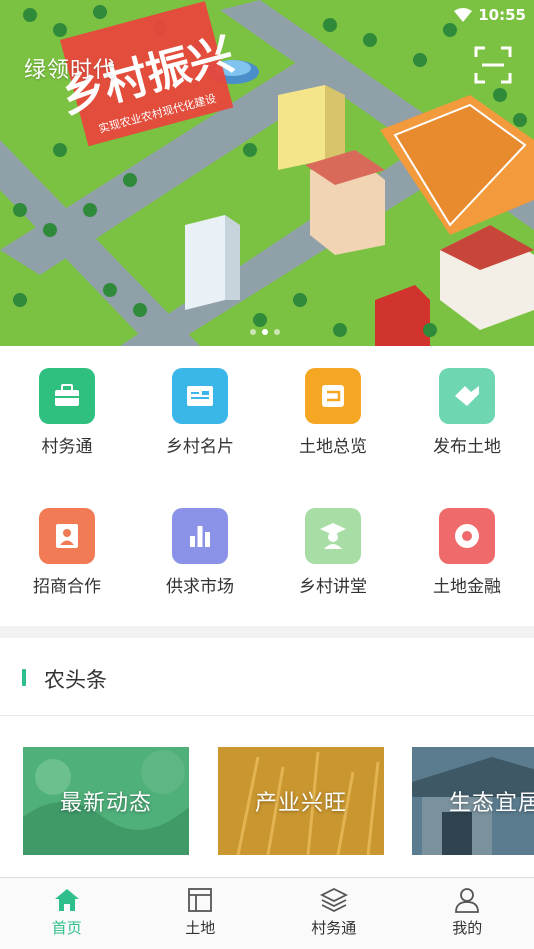  Describe the element at coordinates (66, 900) in the screenshot. I see `home-icon` at that location.